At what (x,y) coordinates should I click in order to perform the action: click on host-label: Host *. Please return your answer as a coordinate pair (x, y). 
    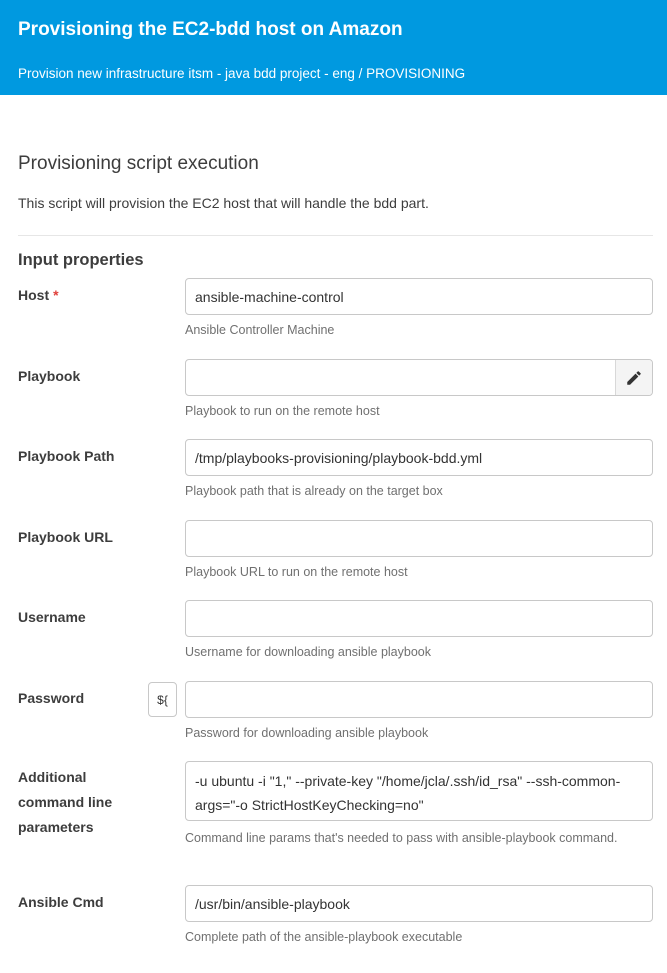
    Looking at the image, I should click on (88, 295).